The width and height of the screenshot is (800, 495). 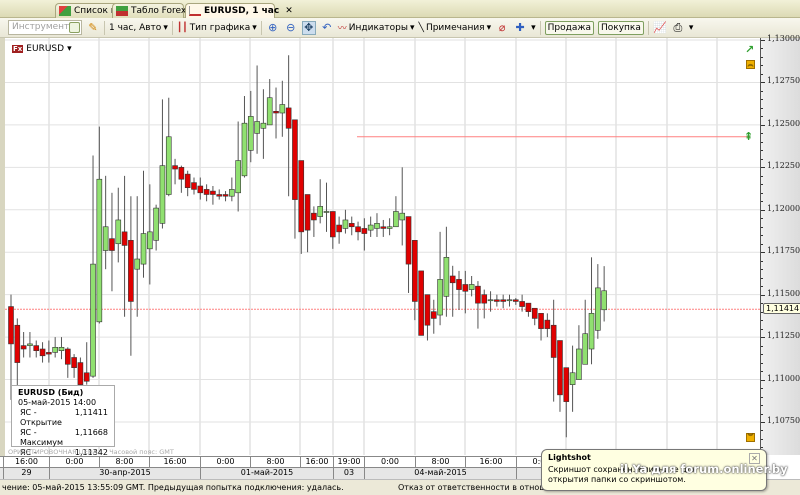 I want to click on auto-scroll-icon: ✥, so click(x=308, y=27).